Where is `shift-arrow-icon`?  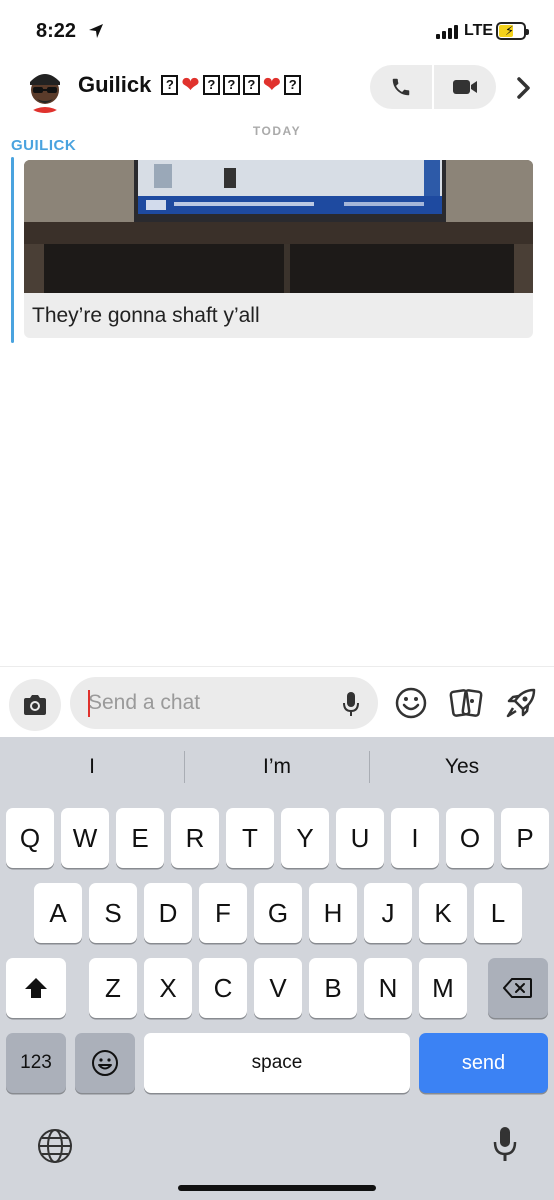
shift-arrow-icon is located at coordinates (36, 988).